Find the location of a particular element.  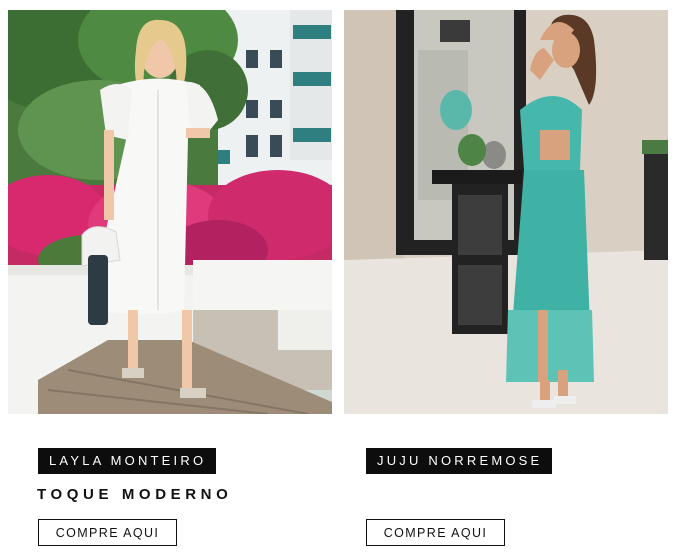

influencer-name-tag: JUJU NORREMOSE is located at coordinates (459, 461).